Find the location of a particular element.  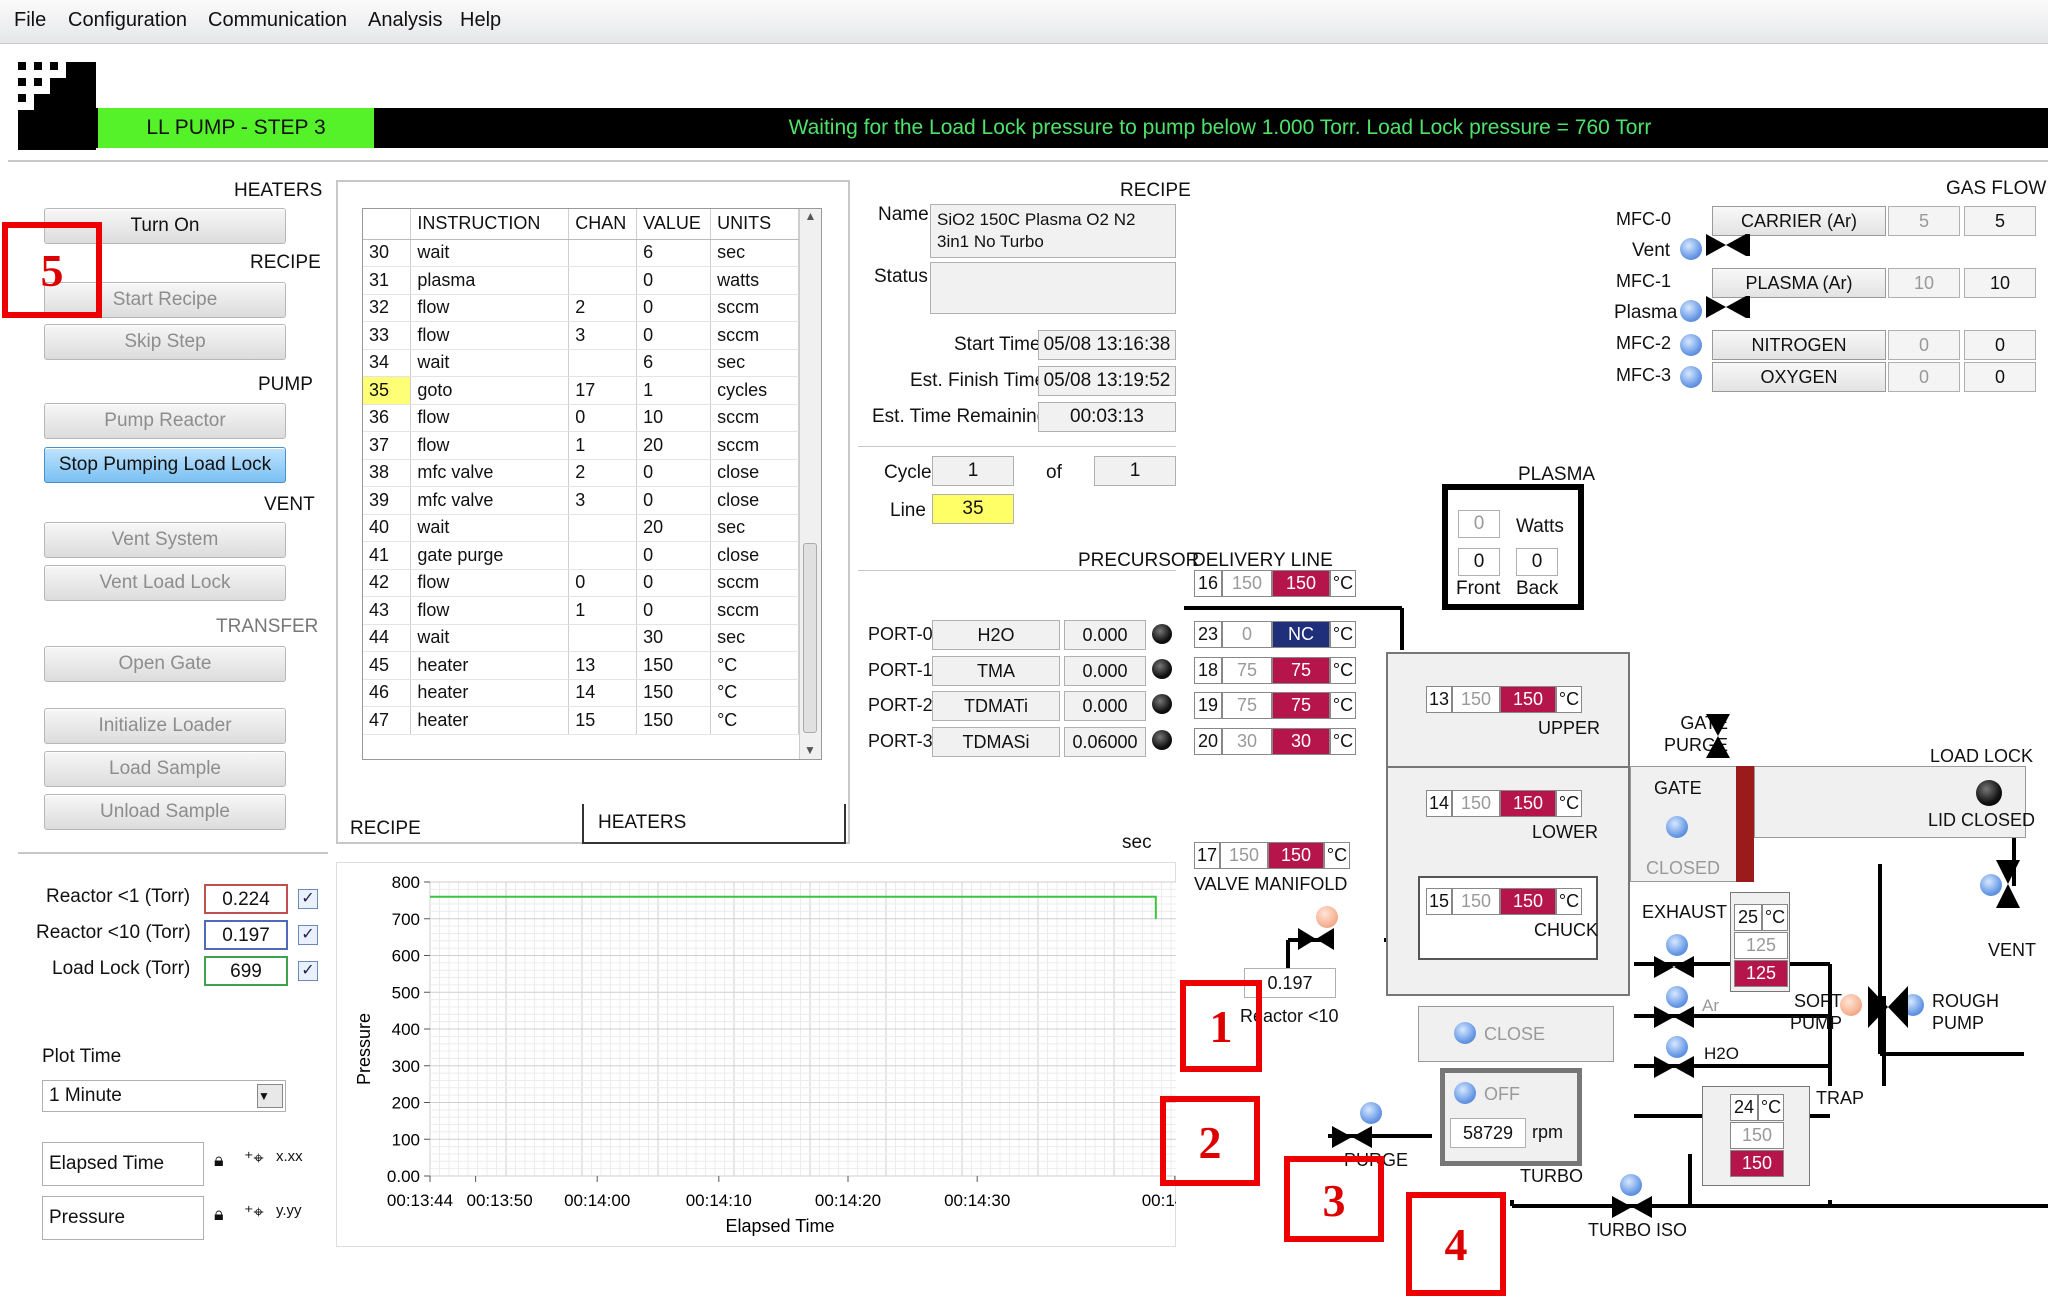

table-row: 47 heater 15 150 °C is located at coordinates (581, 720).